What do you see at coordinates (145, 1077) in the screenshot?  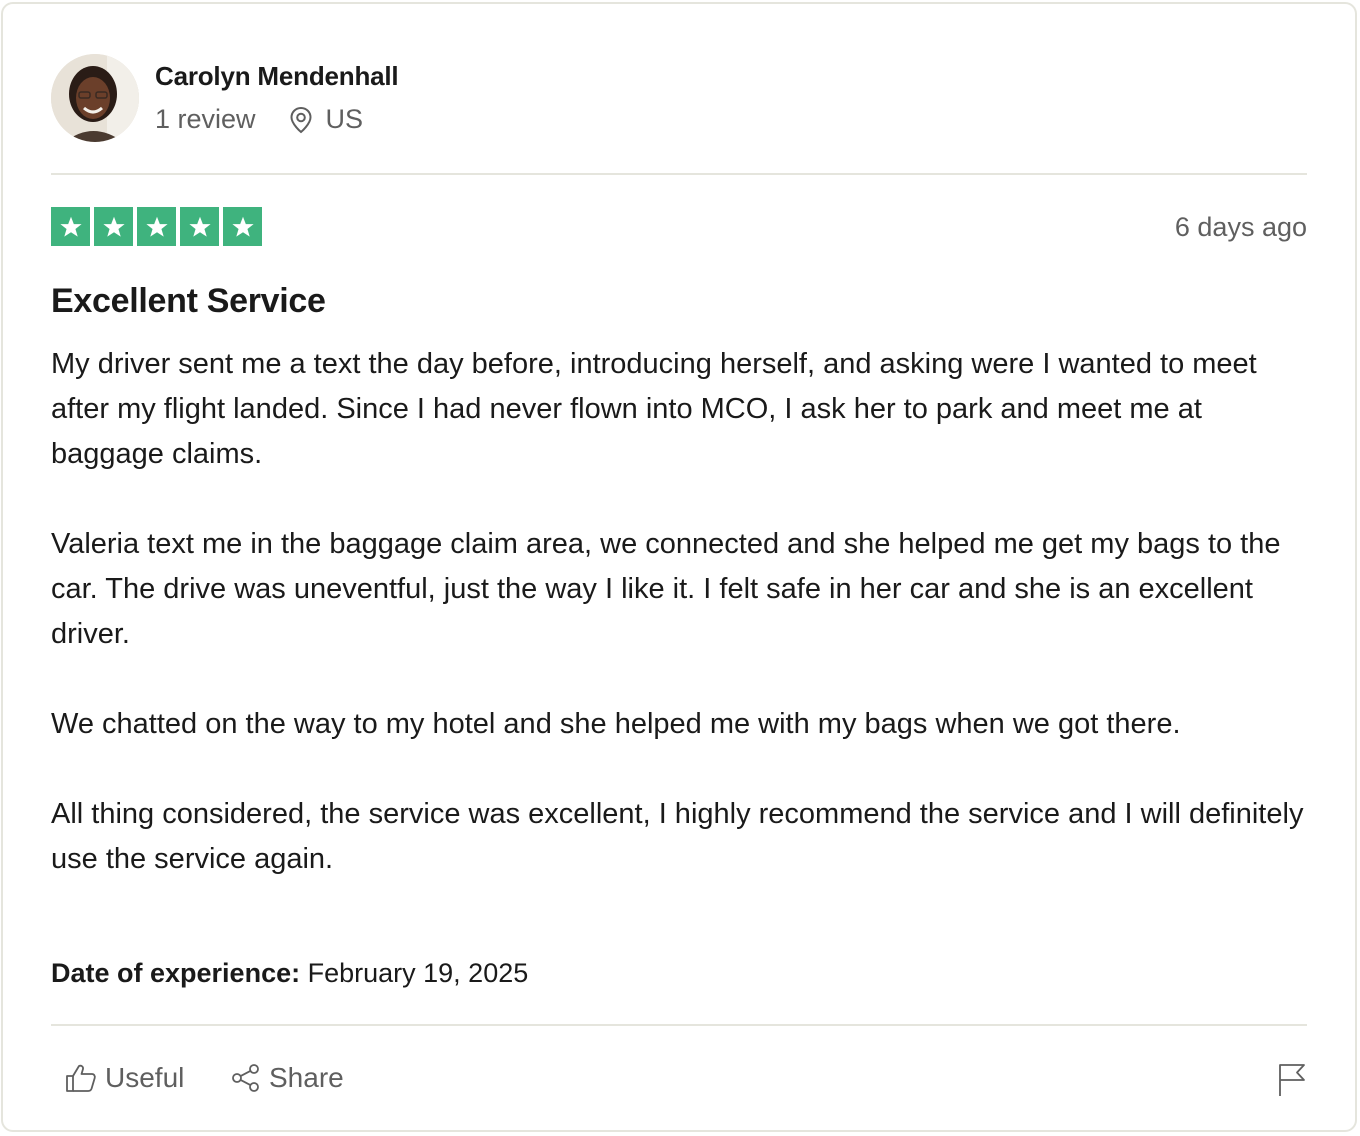 I see `useful-label: Useful` at bounding box center [145, 1077].